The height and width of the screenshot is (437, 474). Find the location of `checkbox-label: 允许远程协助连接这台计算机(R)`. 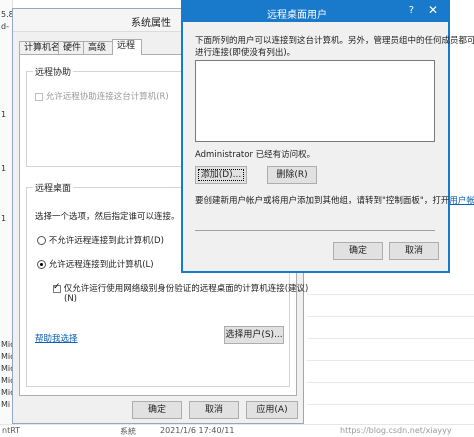

checkbox-label: 允许远程协助连接这台计算机(R) is located at coordinates (107, 97).